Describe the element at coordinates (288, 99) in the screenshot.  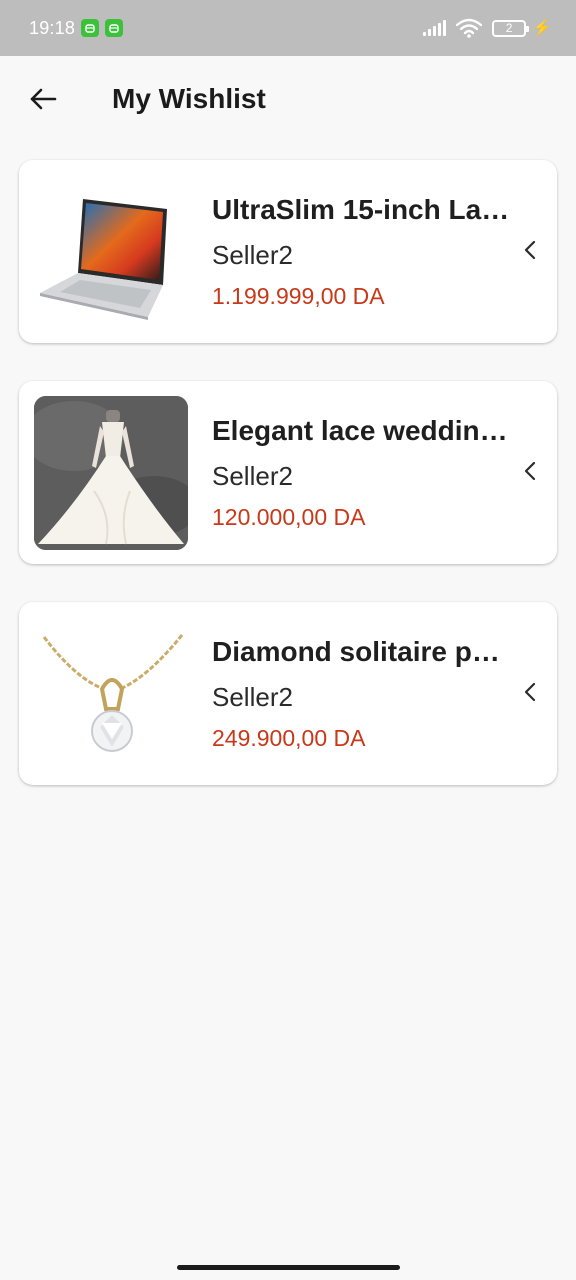
I see `app-bar: My Wishlist` at that location.